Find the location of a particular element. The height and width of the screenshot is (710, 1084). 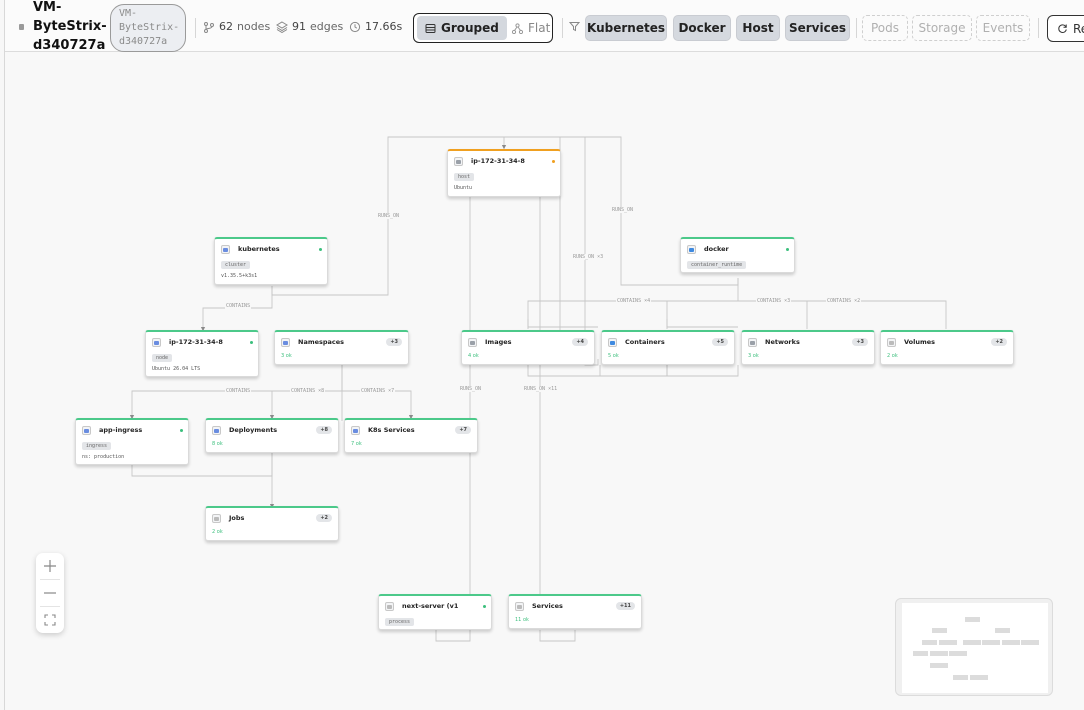

node-title: docker is located at coordinates (716, 249).